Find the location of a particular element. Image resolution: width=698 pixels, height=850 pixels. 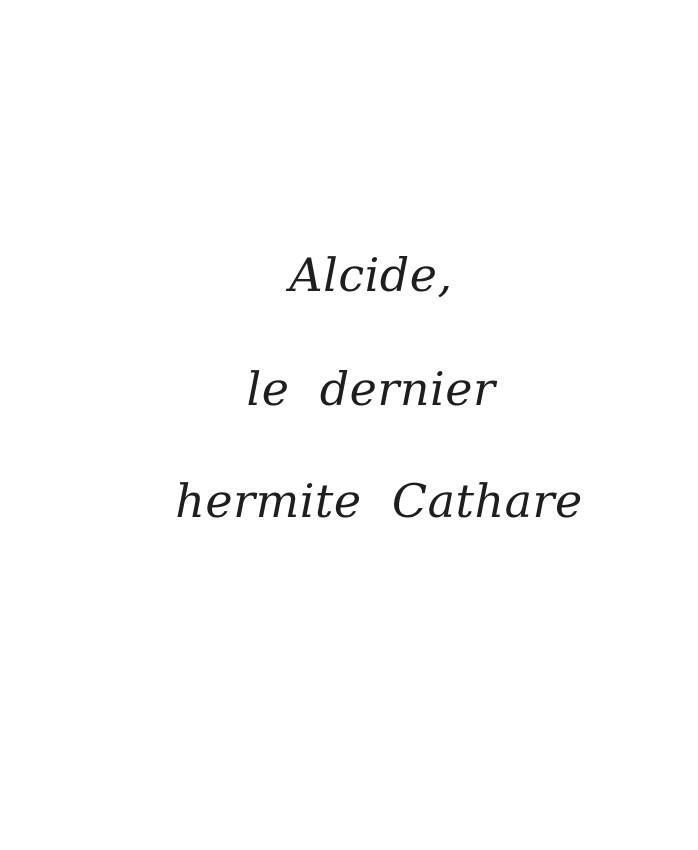

title-line-1: Alcide, is located at coordinates (371, 275).